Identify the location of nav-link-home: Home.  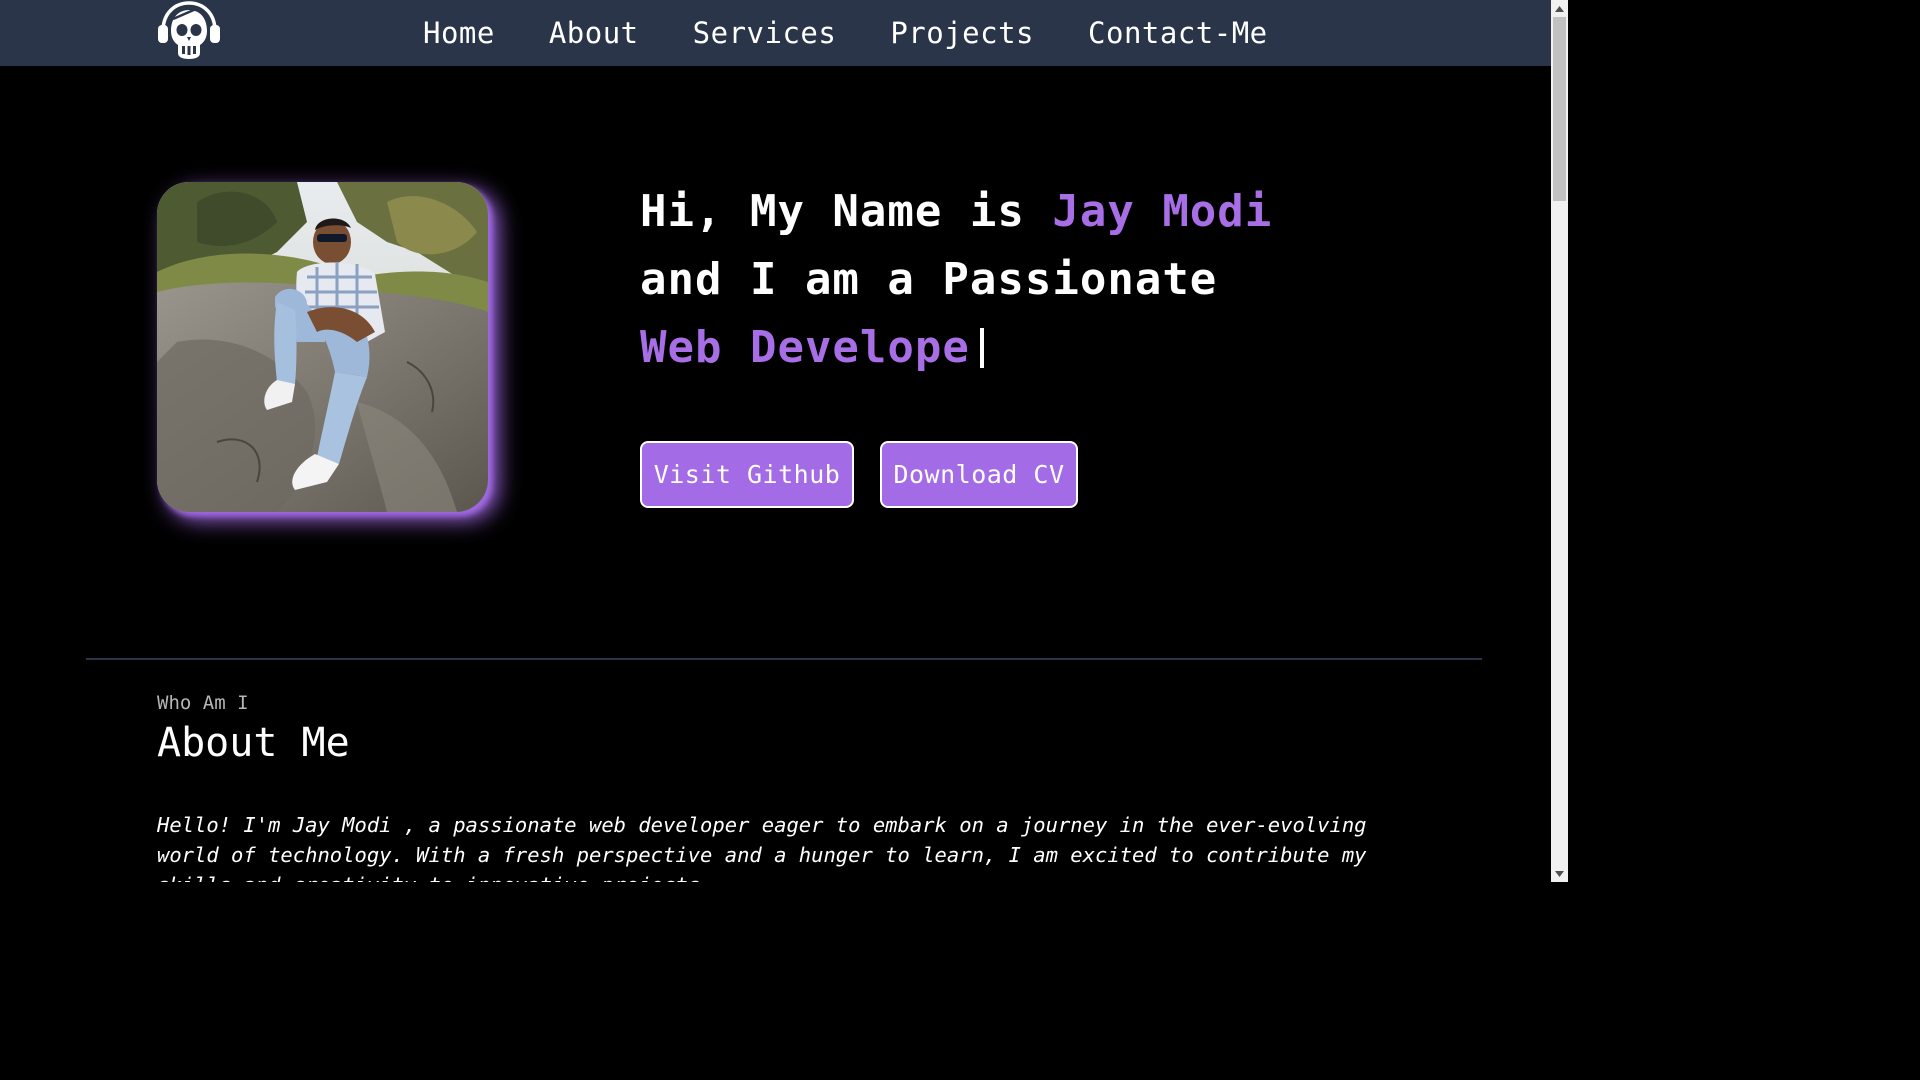
(459, 33).